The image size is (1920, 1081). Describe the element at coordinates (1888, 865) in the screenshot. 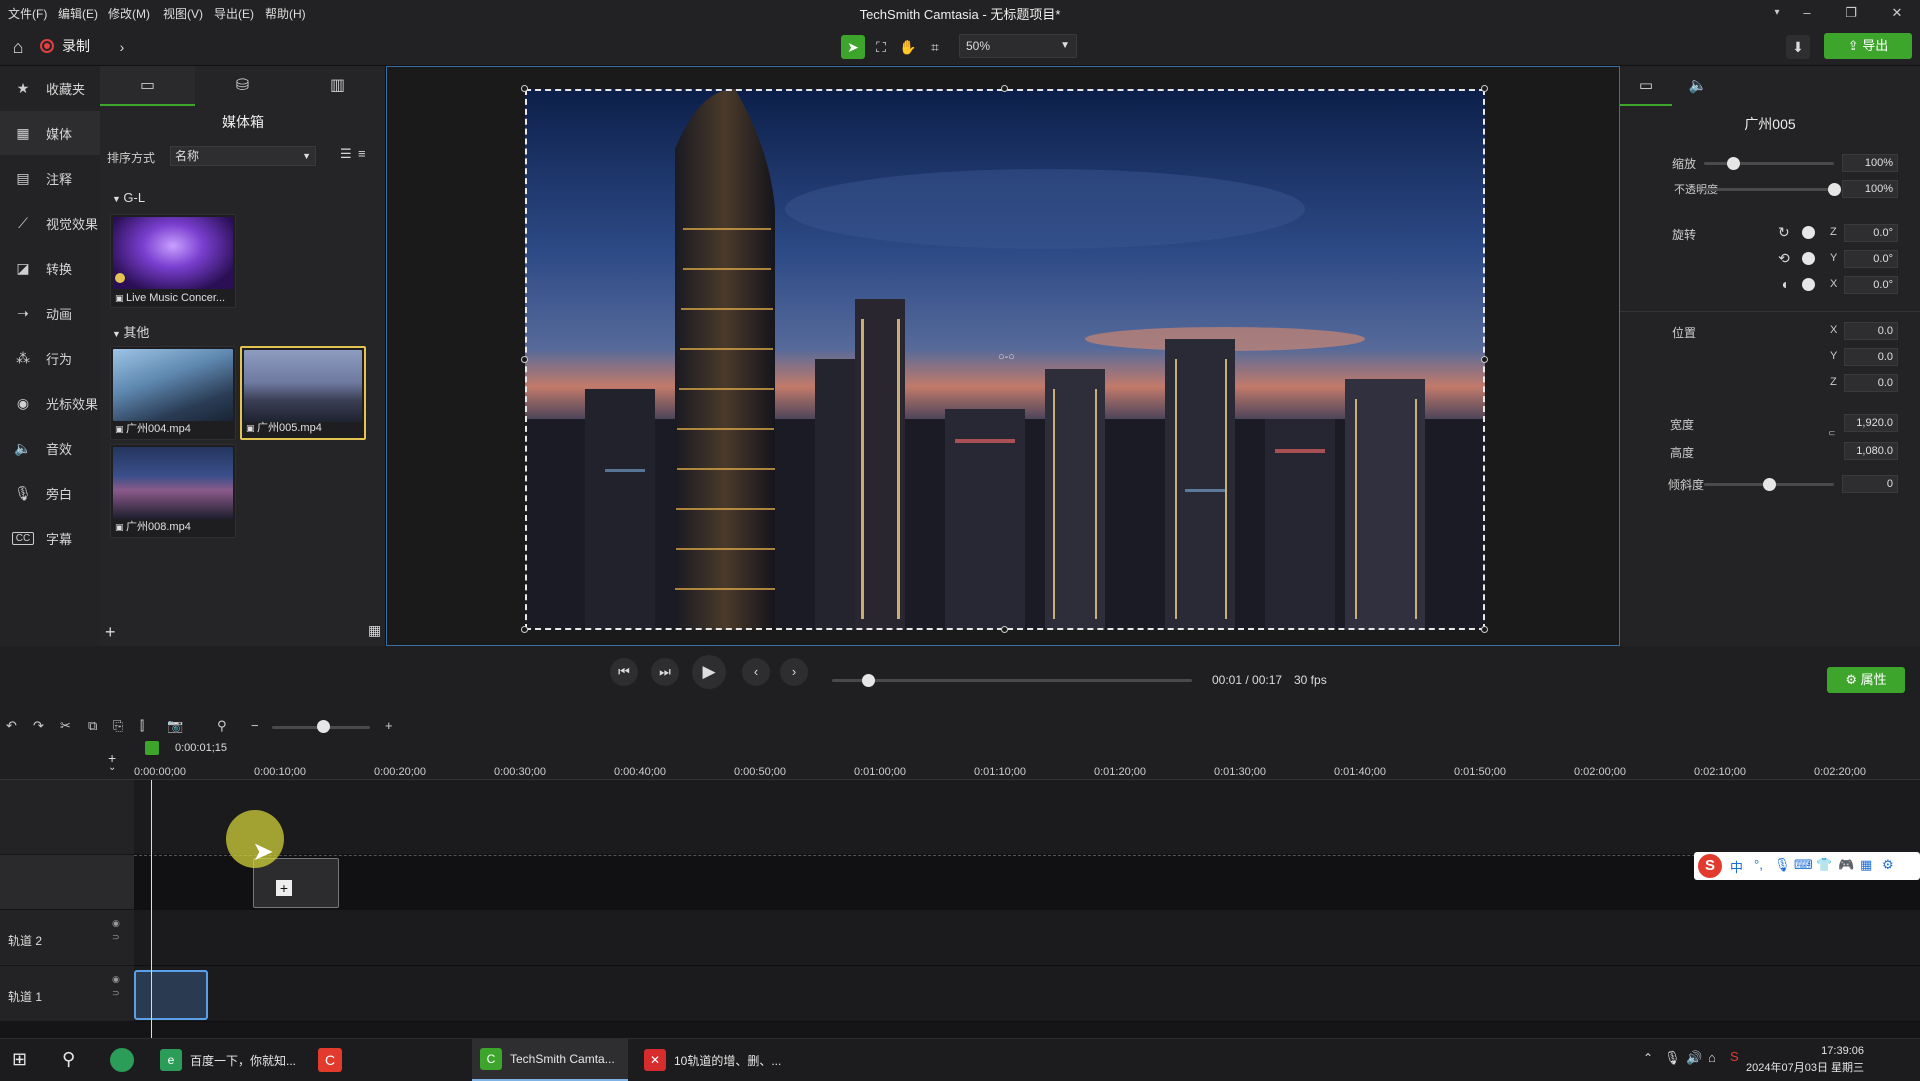

I see `settings-icon: ⚙` at that location.